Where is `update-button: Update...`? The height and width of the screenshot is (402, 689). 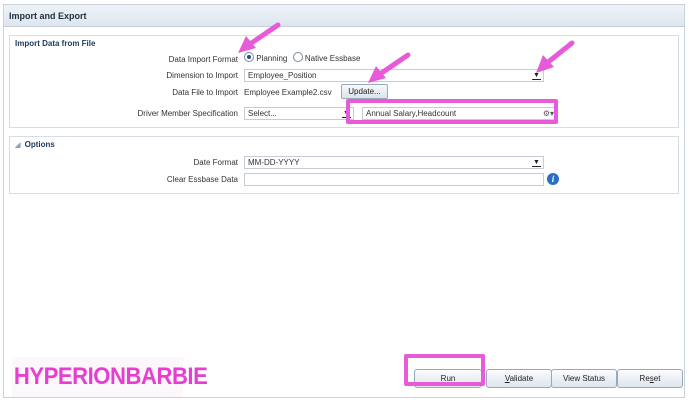 update-button: Update... is located at coordinates (364, 91).